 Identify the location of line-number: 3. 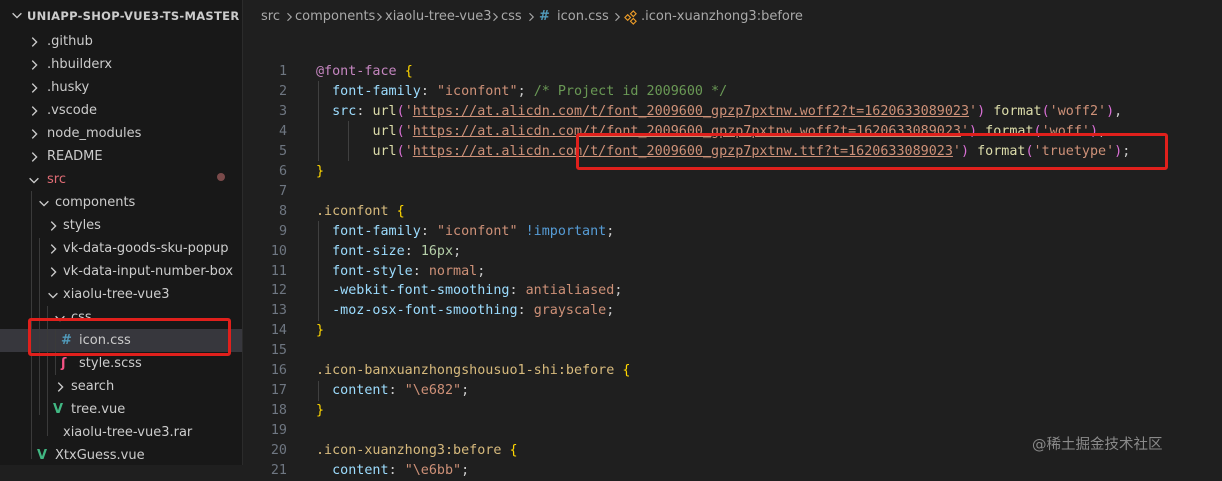
(282, 111).